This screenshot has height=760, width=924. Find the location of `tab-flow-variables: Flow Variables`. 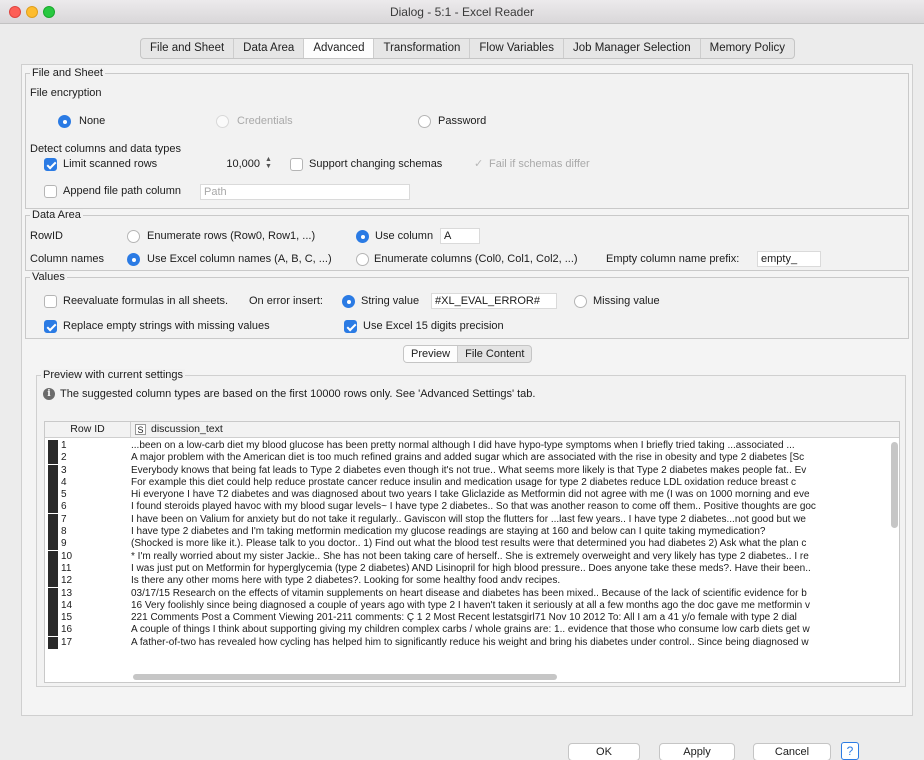

tab-flow-variables: Flow Variables is located at coordinates (517, 48).